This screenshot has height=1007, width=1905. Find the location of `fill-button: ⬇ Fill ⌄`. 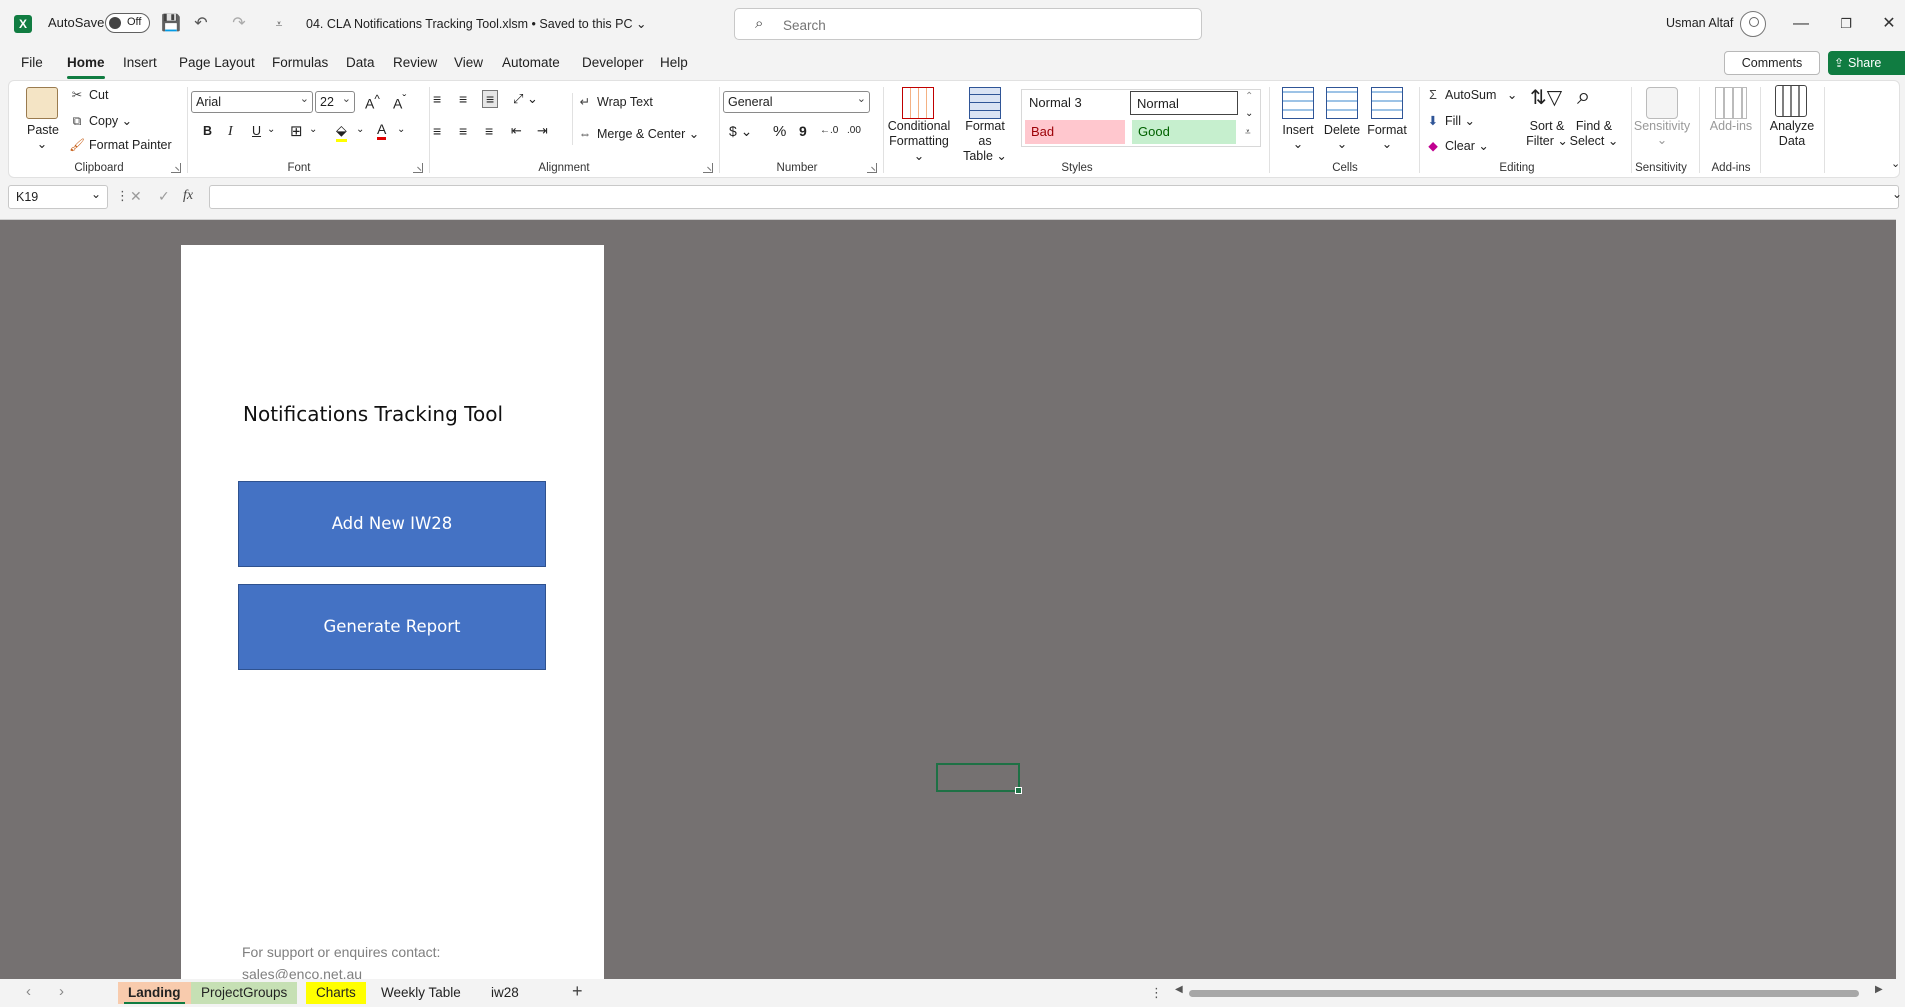

fill-button: ⬇ Fill ⌄ is located at coordinates (1450, 120).